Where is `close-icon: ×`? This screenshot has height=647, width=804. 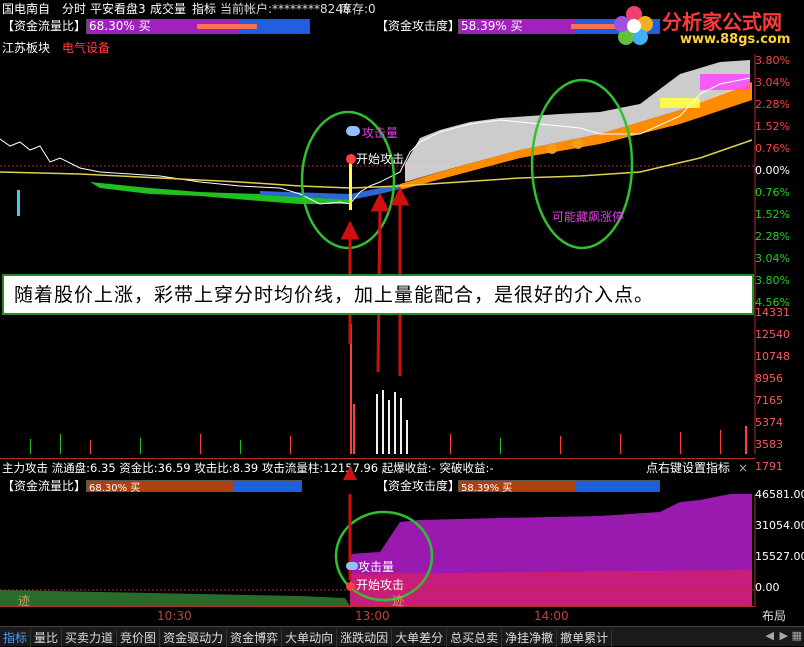 close-icon: × is located at coordinates (743, 468).